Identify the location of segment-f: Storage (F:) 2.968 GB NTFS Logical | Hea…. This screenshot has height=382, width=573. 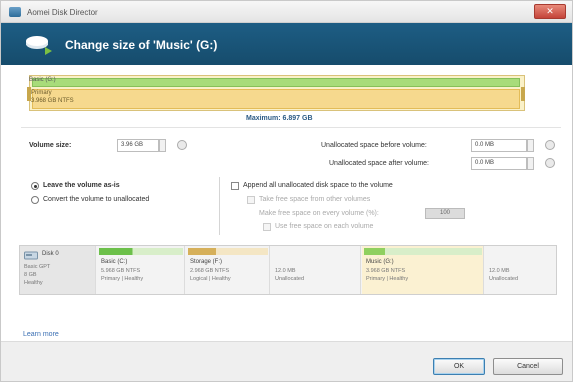
(228, 270).